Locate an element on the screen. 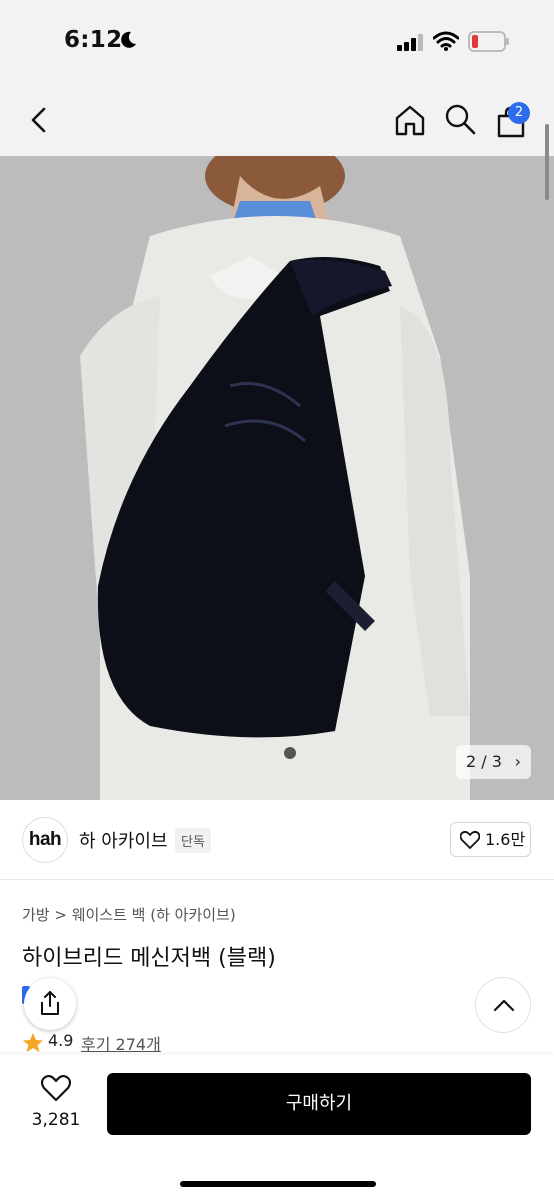 The width and height of the screenshot is (554, 1200). search-icon is located at coordinates (460, 119).